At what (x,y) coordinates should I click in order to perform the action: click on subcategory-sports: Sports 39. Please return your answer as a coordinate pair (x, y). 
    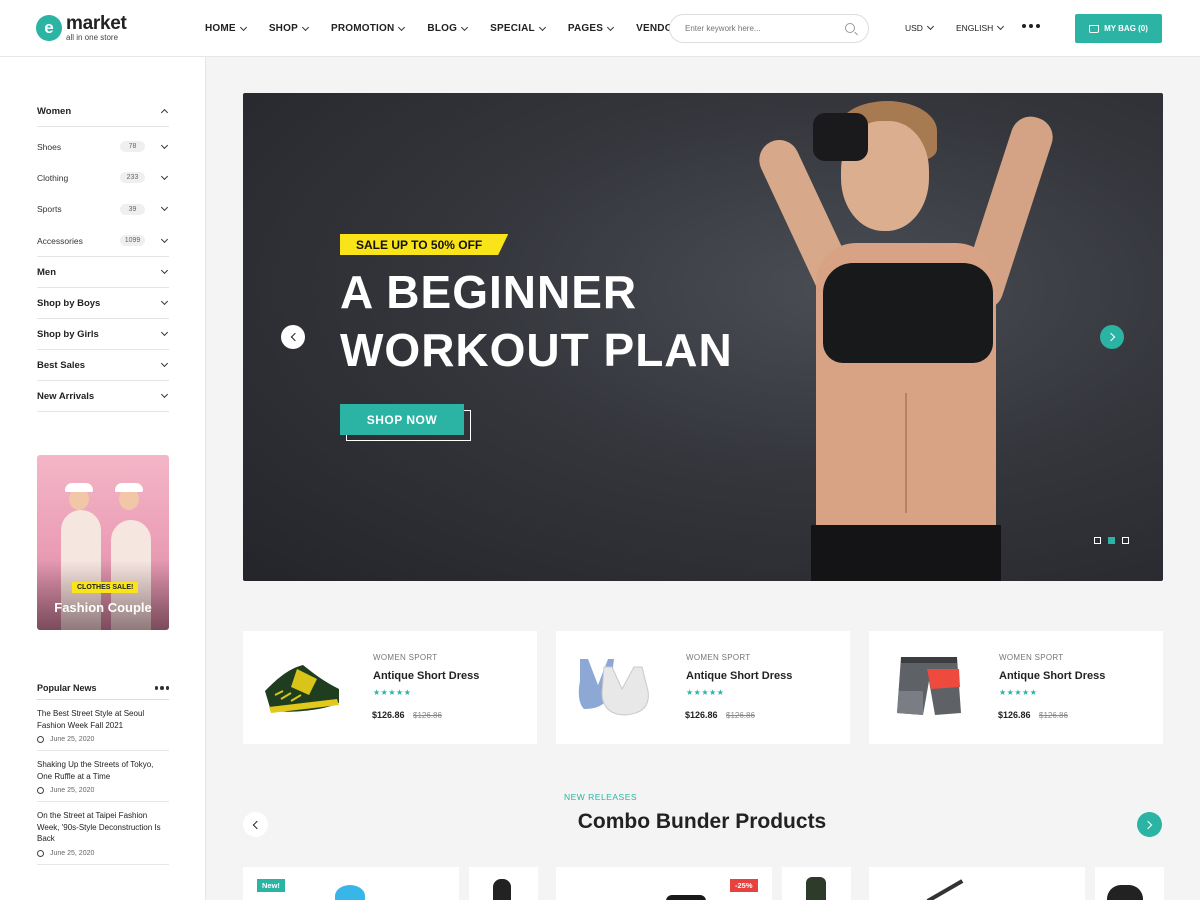
    Looking at the image, I should click on (103, 209).